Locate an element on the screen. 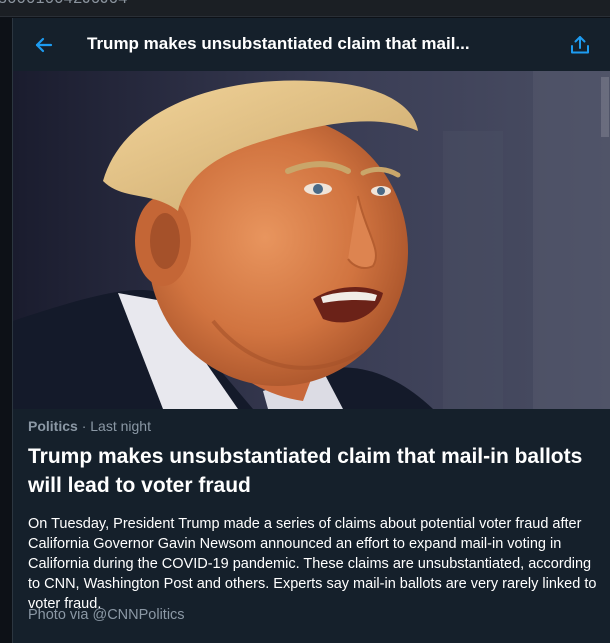 This screenshot has height=643, width=610. window-top-strip: 300010042J0J04 is located at coordinates (305, 8).